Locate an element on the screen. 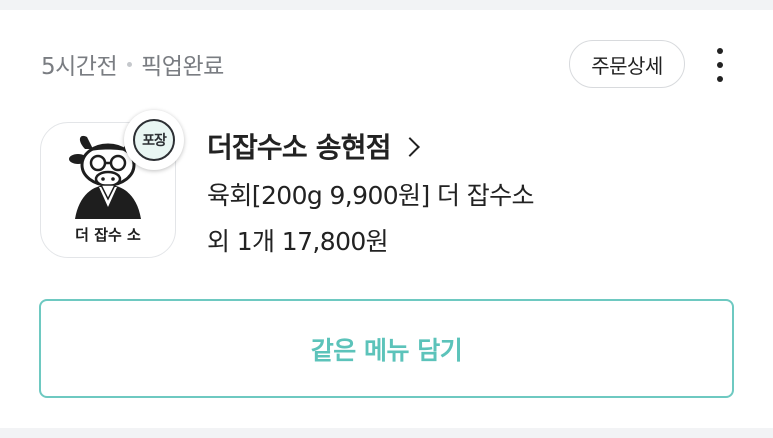 Image resolution: width=773 pixels, height=438 pixels. more-options-button is located at coordinates (720, 65).